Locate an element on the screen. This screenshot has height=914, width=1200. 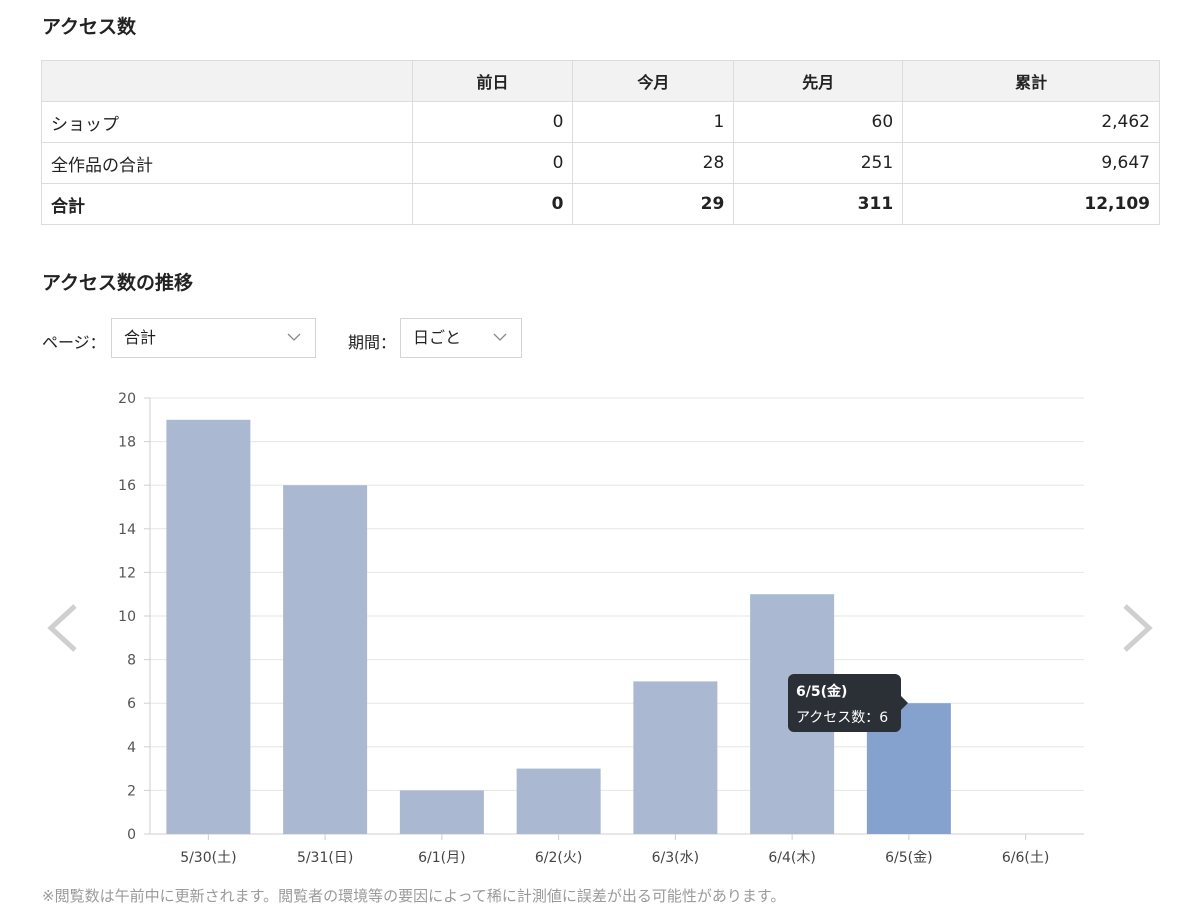
header-cell-previous-day: 前日 is located at coordinates (492, 81).